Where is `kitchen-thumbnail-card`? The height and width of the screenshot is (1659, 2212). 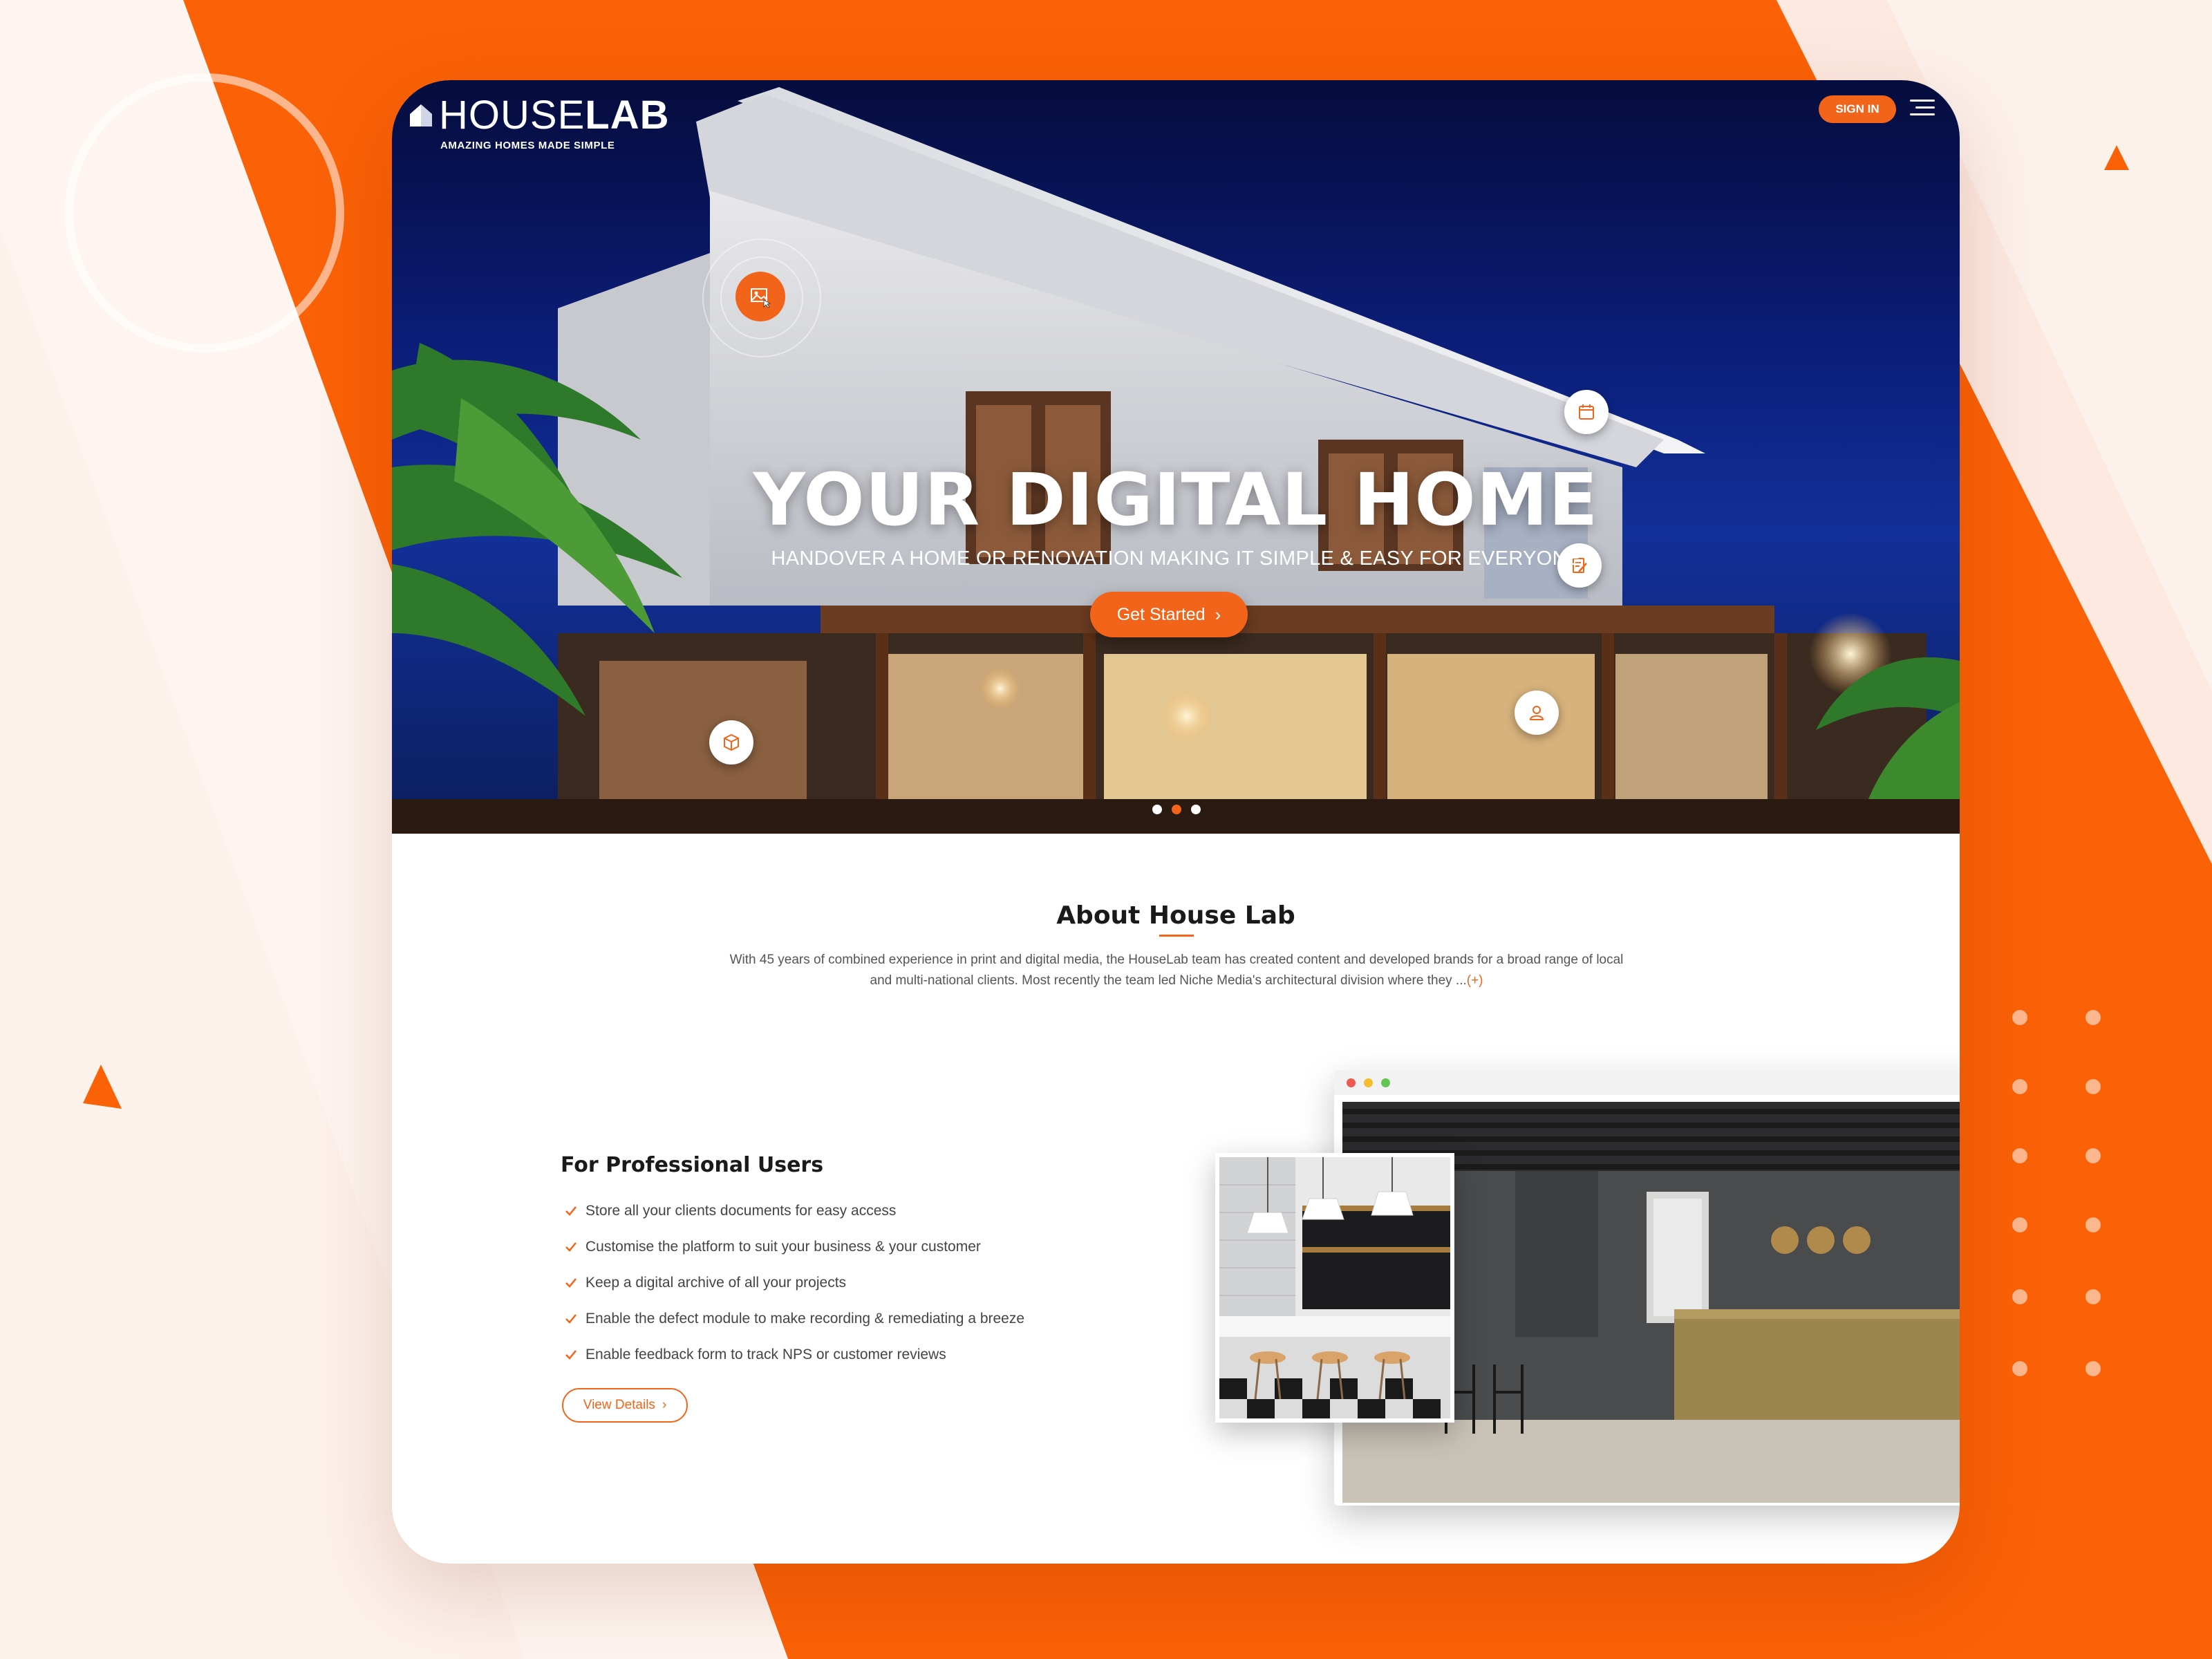
kitchen-thumbnail-card is located at coordinates (1334, 1288).